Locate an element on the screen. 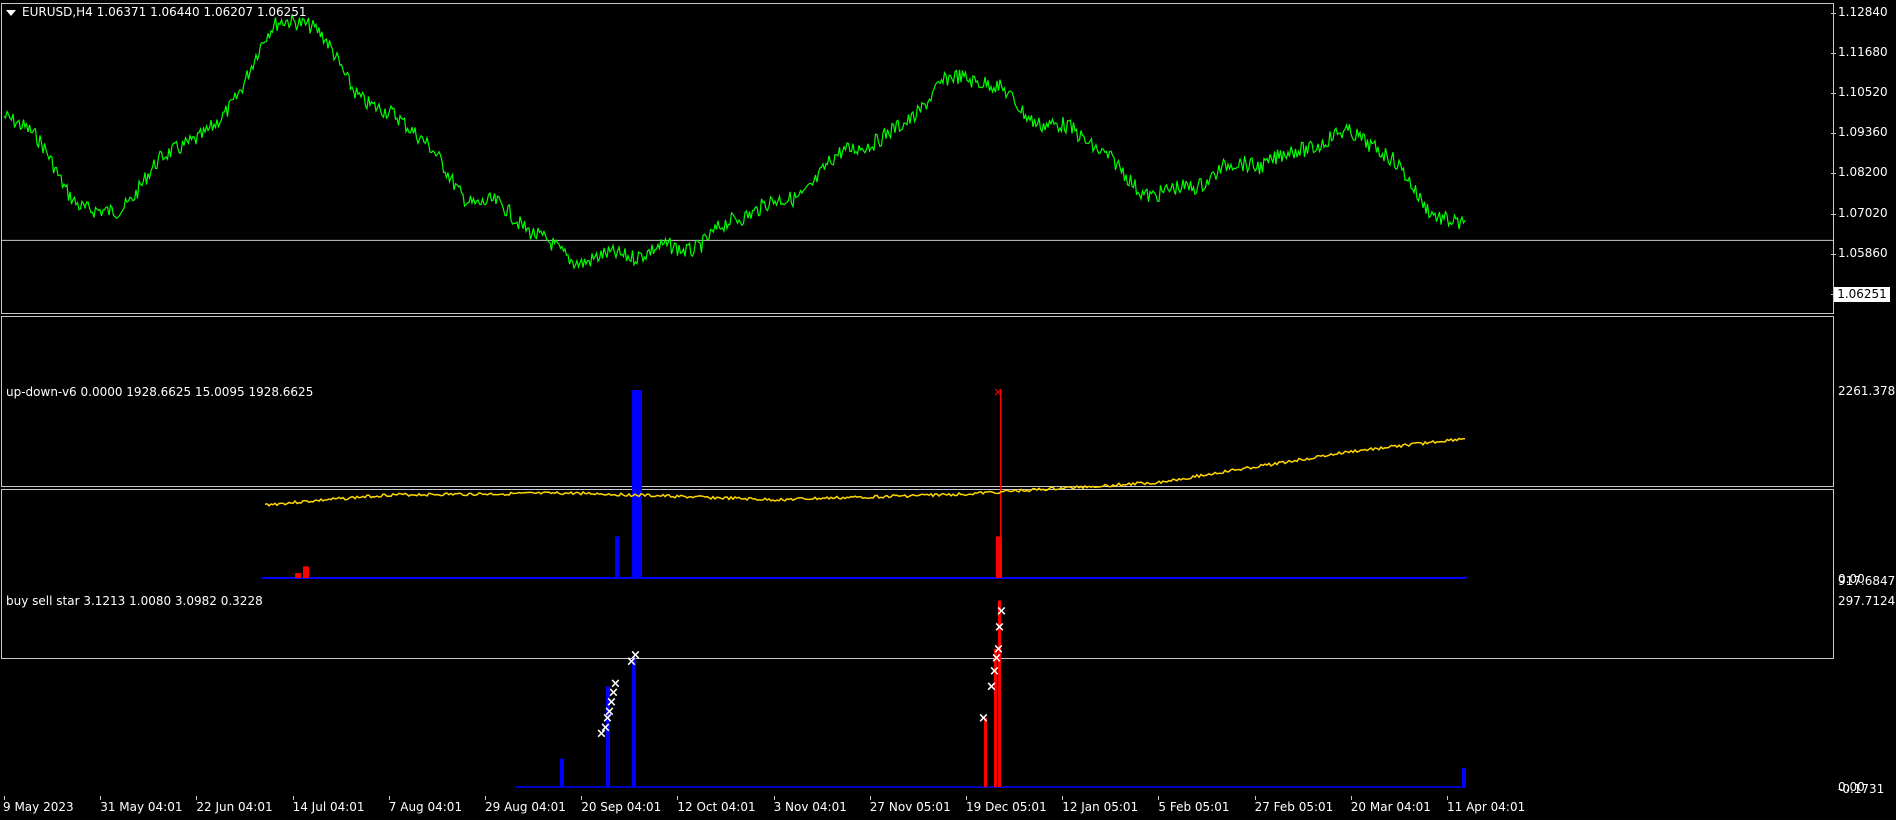 The height and width of the screenshot is (820, 1896). dropdown-triangle-icon is located at coordinates (11, 12).